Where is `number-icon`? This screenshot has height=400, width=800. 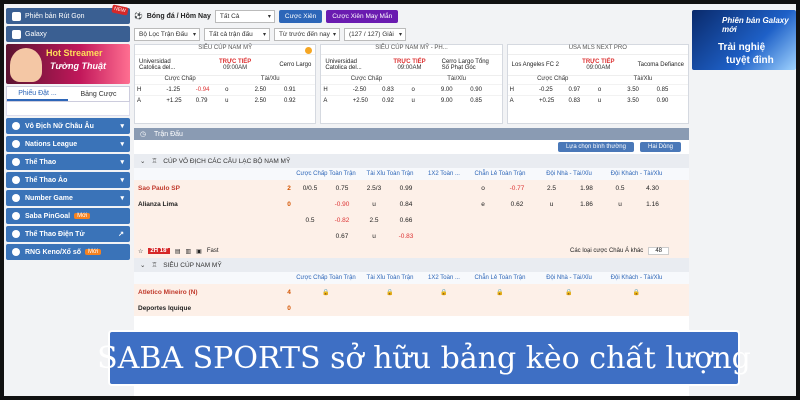 number-icon is located at coordinates (16, 198).